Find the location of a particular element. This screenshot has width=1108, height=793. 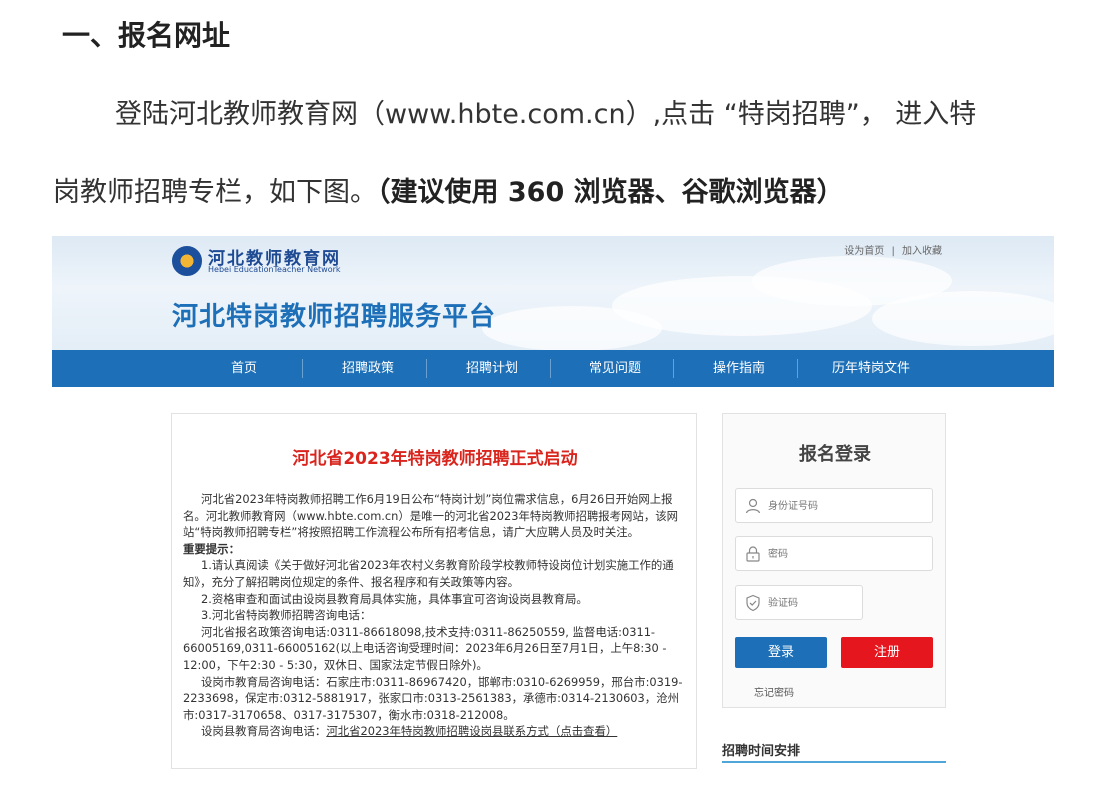

doc-paragraph-line2: 岗教师招聘专栏，如下图。（建议使用 360 浏览器、谷歌浏览器） is located at coordinates (448, 189).